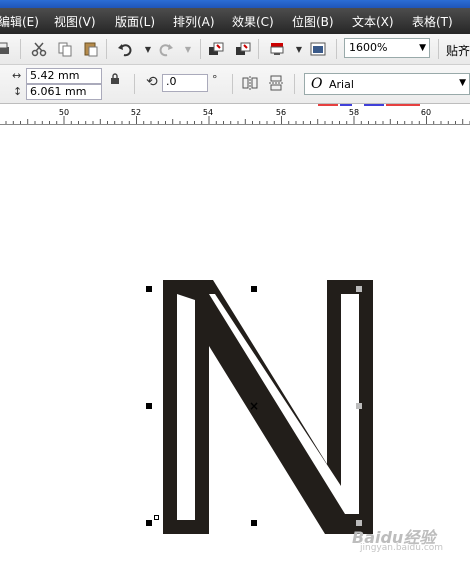 The image size is (470, 574). Describe the element at coordinates (254, 406) in the screenshot. I see `center-cross-icon: ×` at that location.